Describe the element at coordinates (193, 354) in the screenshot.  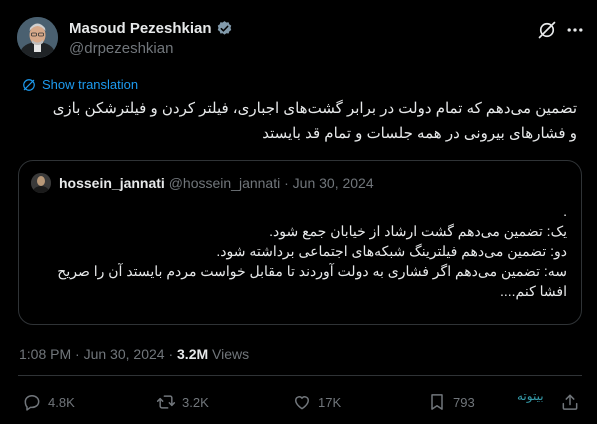
I see `views-count: 3.2M` at that location.